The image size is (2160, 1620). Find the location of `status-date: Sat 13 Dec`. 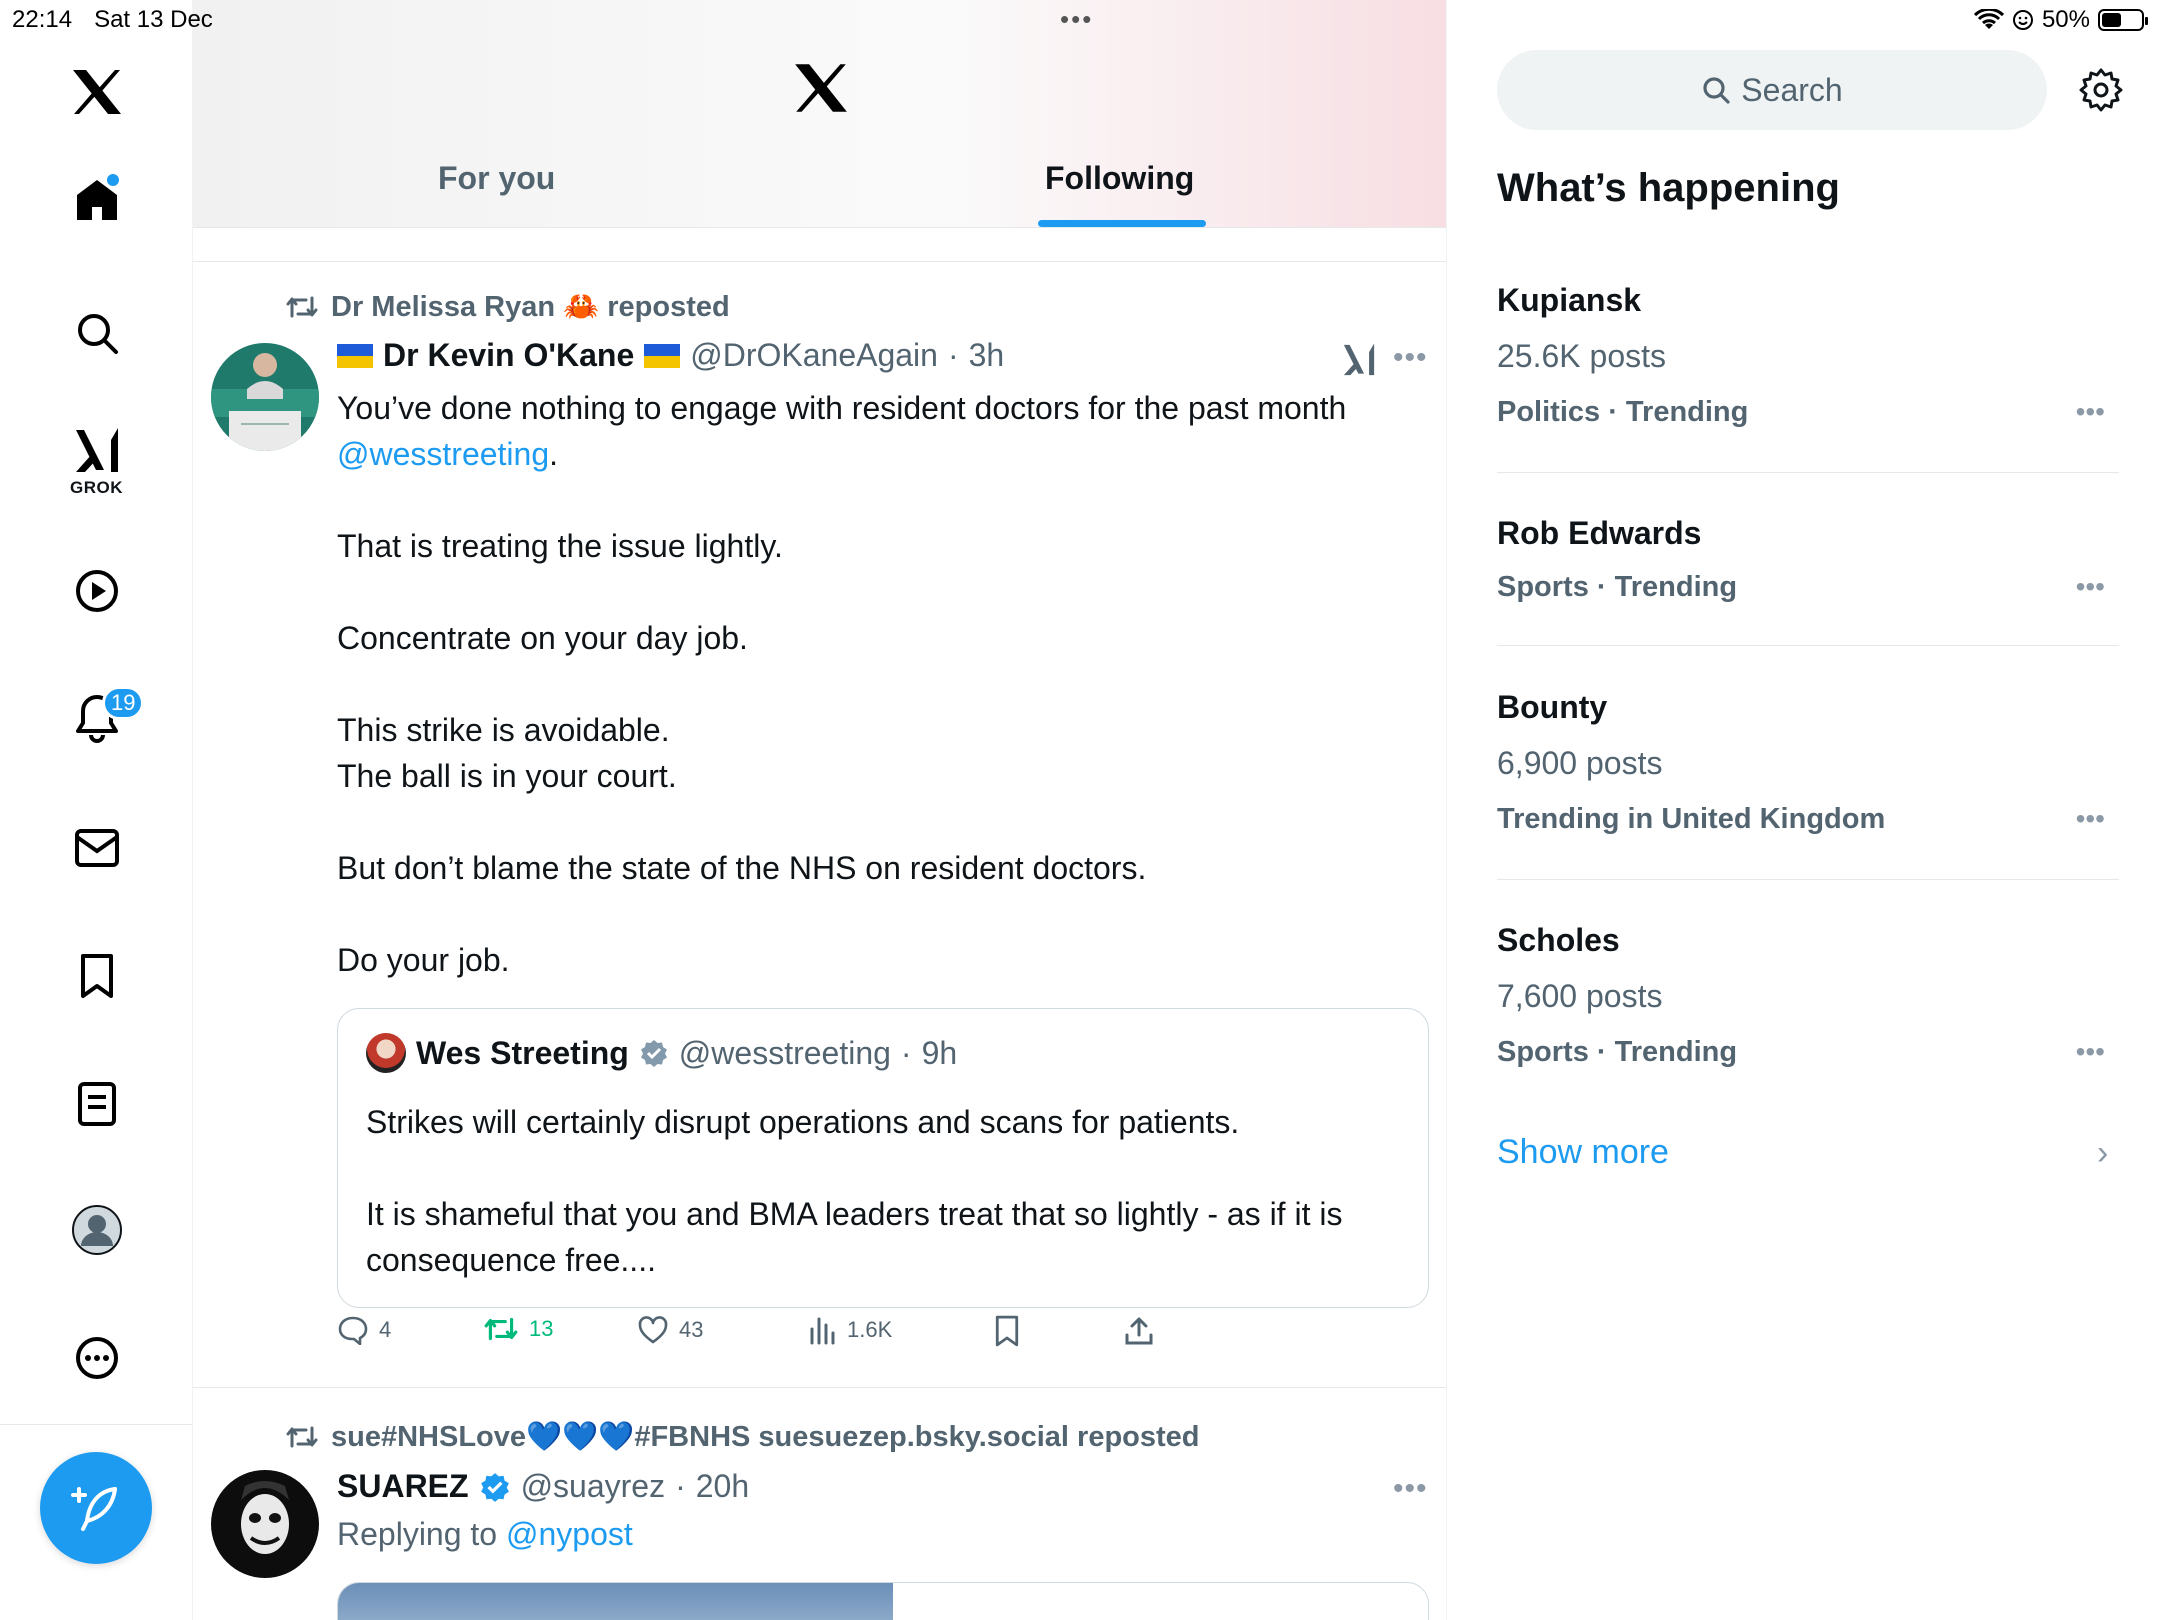

status-date: Sat 13 Dec is located at coordinates (153, 19).